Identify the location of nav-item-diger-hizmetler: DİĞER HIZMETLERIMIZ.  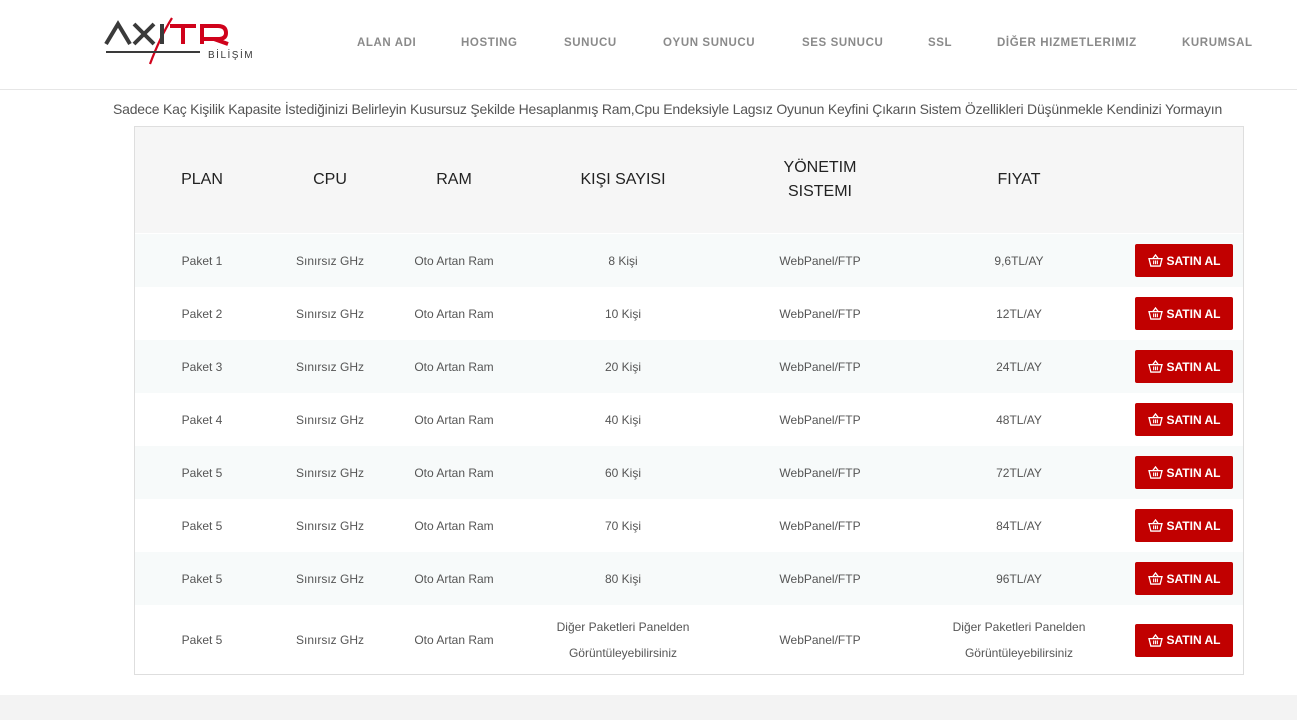
(1067, 43).